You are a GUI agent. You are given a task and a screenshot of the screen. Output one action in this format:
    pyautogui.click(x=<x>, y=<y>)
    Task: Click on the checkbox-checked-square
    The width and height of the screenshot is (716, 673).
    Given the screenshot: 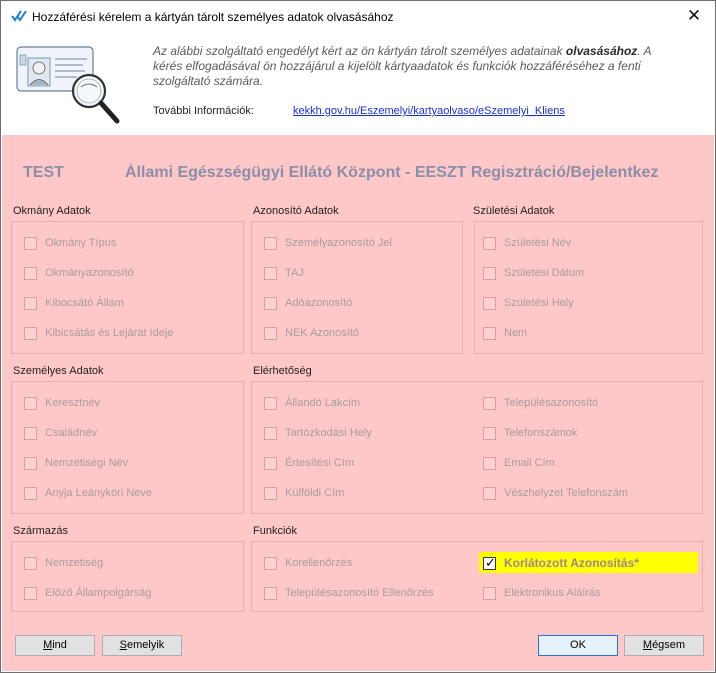 What is the action you would take?
    pyautogui.click(x=489, y=563)
    